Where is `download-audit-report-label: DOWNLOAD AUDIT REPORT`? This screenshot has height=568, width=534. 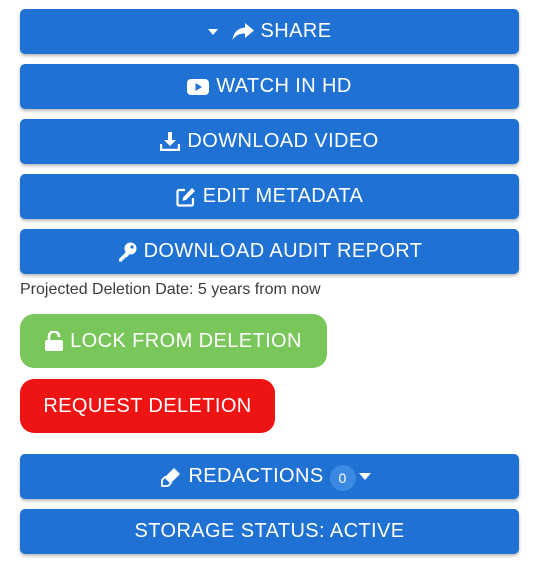
download-audit-report-label: DOWNLOAD AUDIT REPORT is located at coordinates (283, 251).